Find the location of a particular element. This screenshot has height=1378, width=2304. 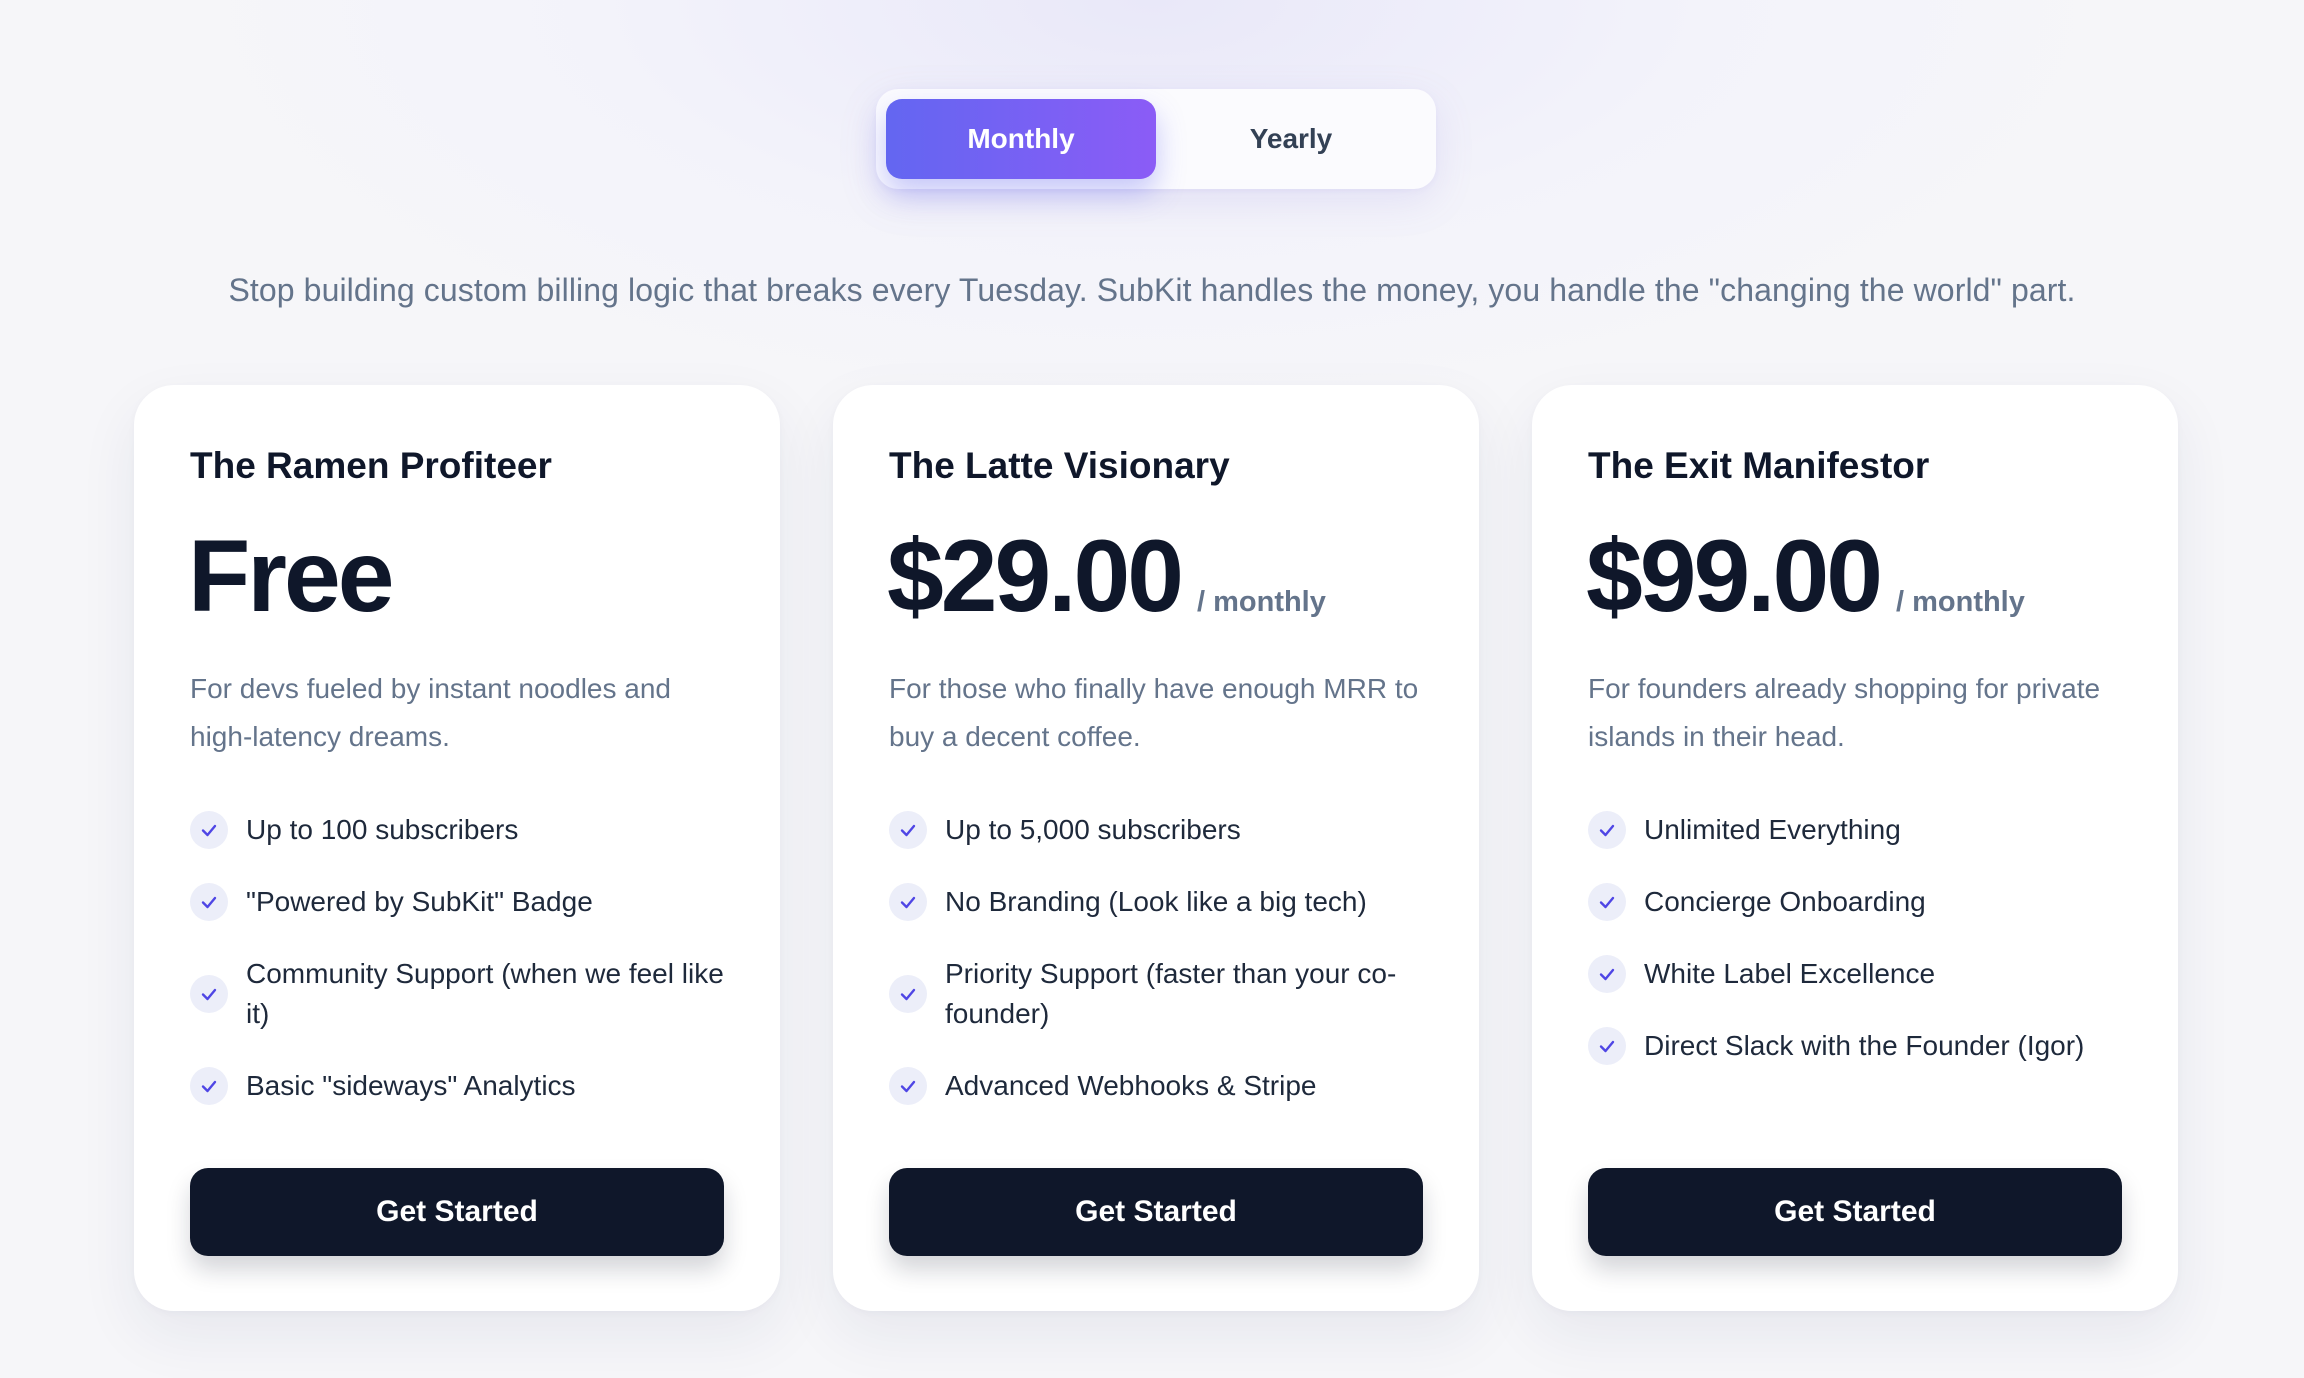

feature-label: Concierge Onboarding is located at coordinates (1785, 901).